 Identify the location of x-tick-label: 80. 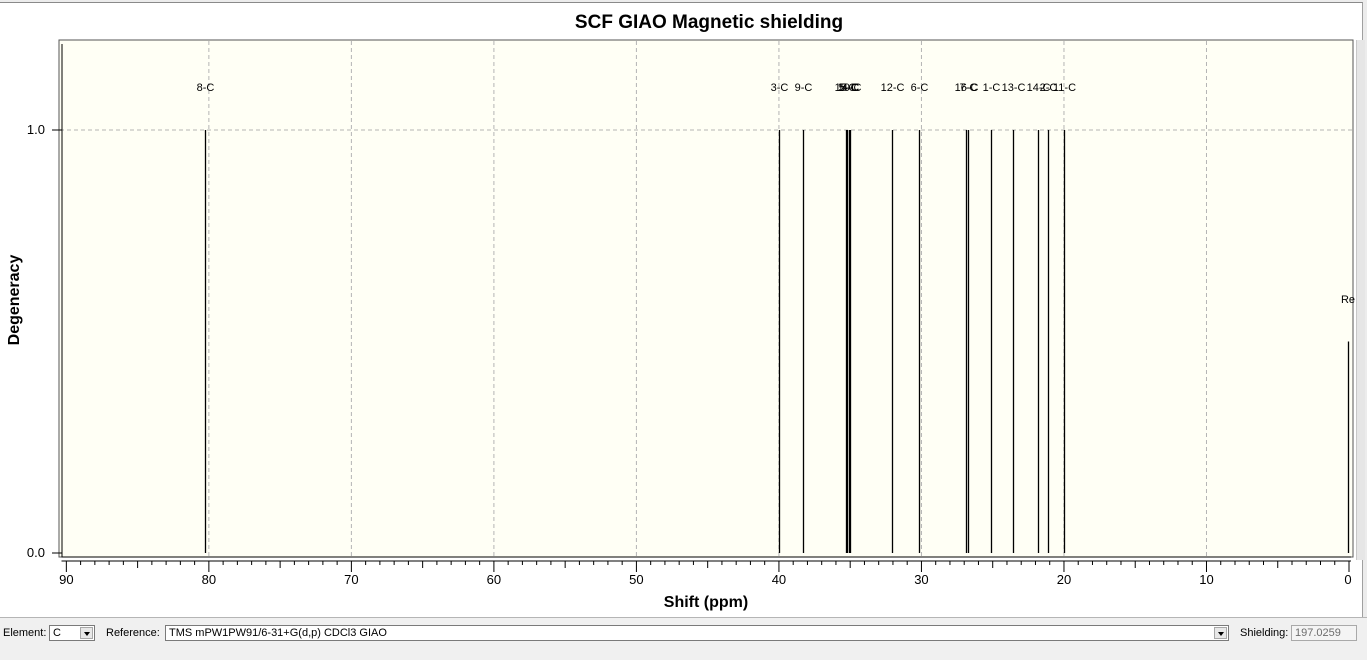
(209, 579).